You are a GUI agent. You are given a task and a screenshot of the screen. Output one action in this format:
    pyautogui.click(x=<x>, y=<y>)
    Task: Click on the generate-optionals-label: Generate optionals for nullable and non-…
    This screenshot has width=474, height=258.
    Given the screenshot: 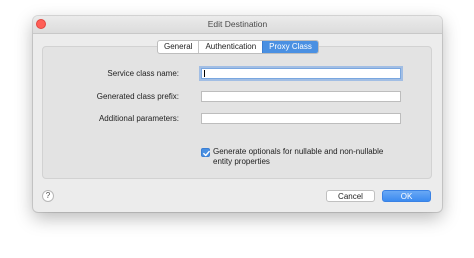 What is the action you would take?
    pyautogui.click(x=298, y=156)
    